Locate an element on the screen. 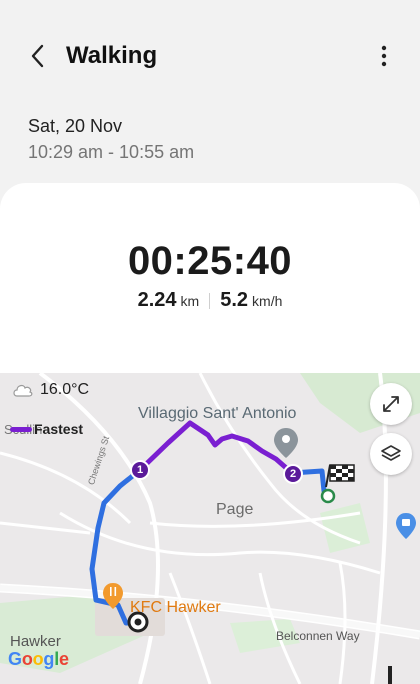 This screenshot has width=420, height=684. map-label-belconnen-way: Belconnen Way is located at coordinates (318, 636).